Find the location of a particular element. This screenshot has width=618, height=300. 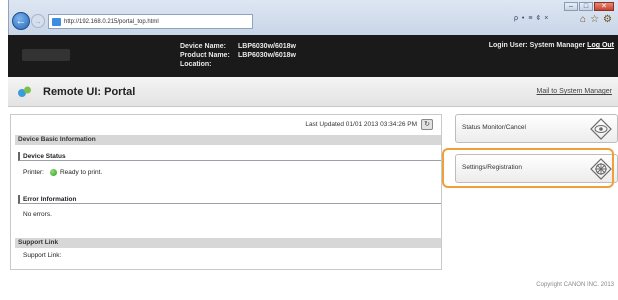

address-tools: ρ • ≡ ¢ × is located at coordinates (531, 18).